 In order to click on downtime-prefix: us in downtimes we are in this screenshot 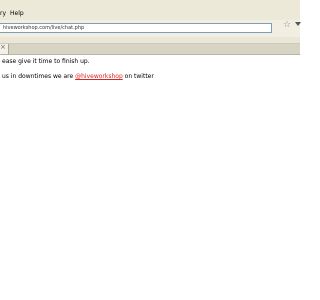, I will do `click(39, 76)`.